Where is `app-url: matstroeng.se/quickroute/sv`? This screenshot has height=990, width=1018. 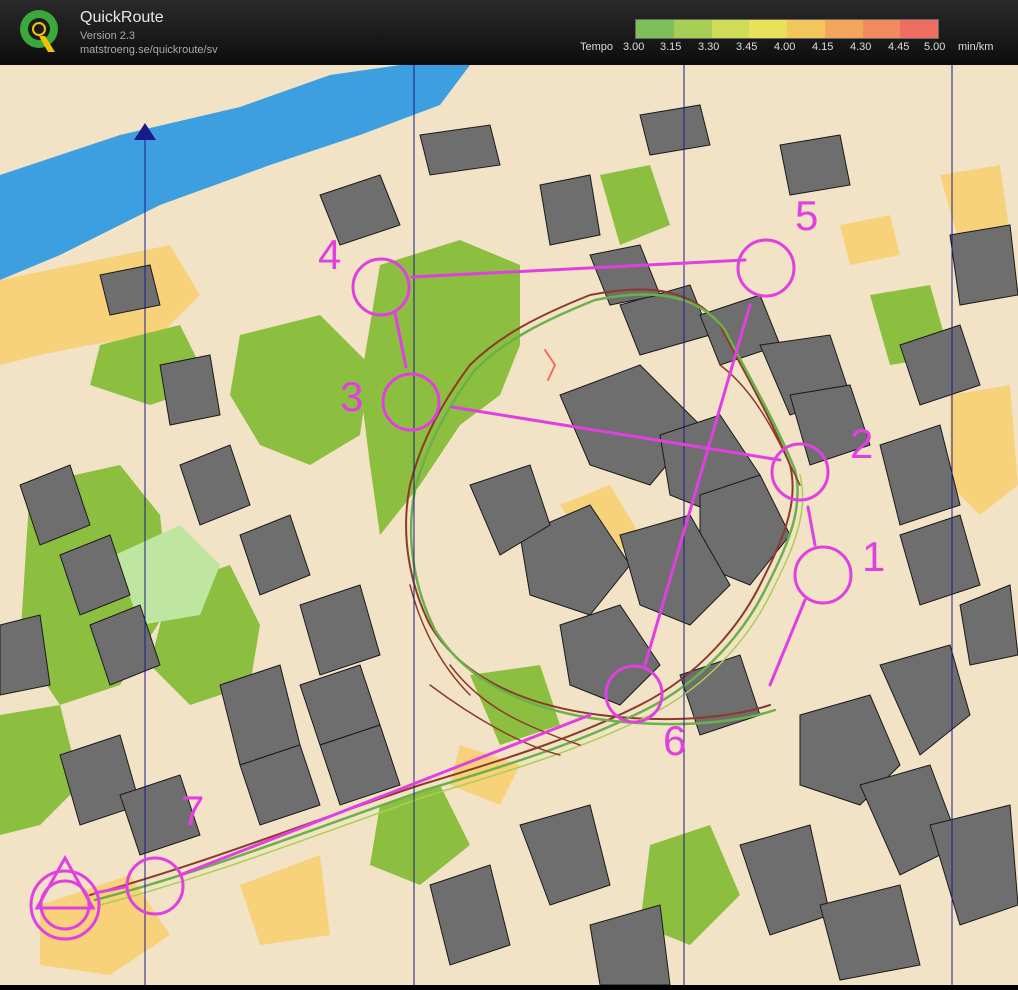 app-url: matstroeng.se/quickroute/sv is located at coordinates (149, 50).